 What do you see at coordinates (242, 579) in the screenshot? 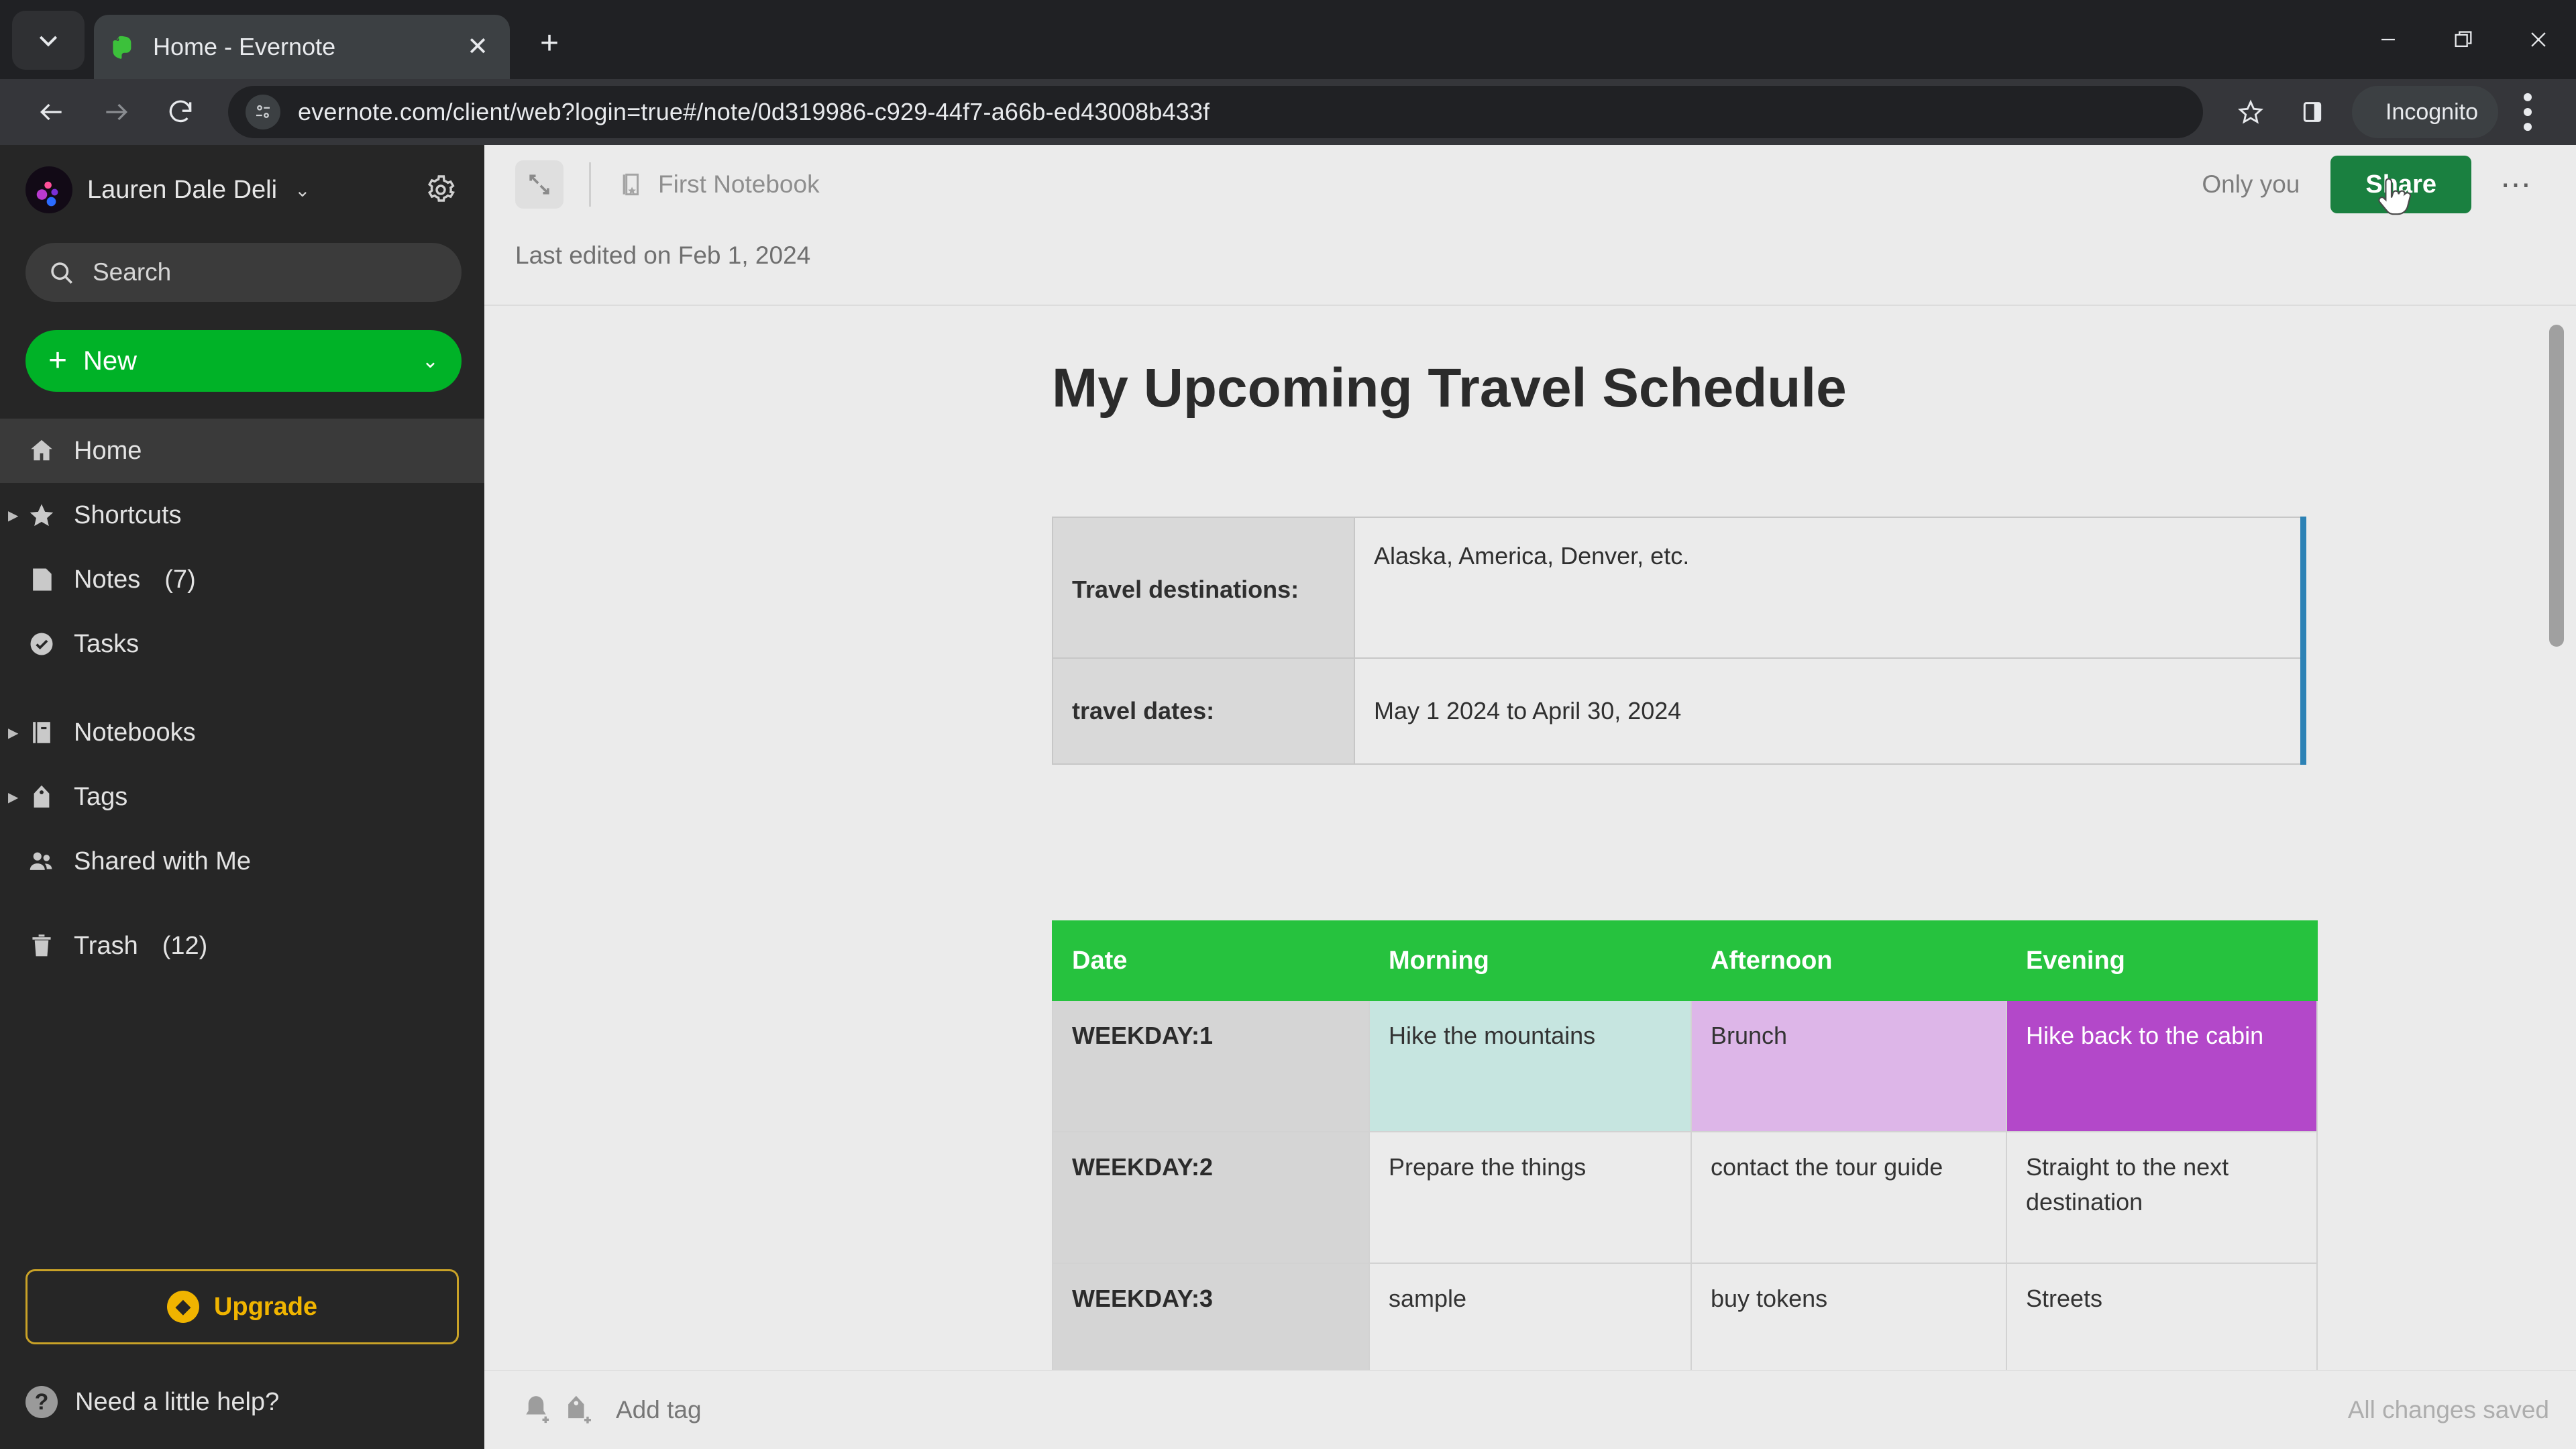
I see `sidebar-item-notes: Notes (7)` at bounding box center [242, 579].